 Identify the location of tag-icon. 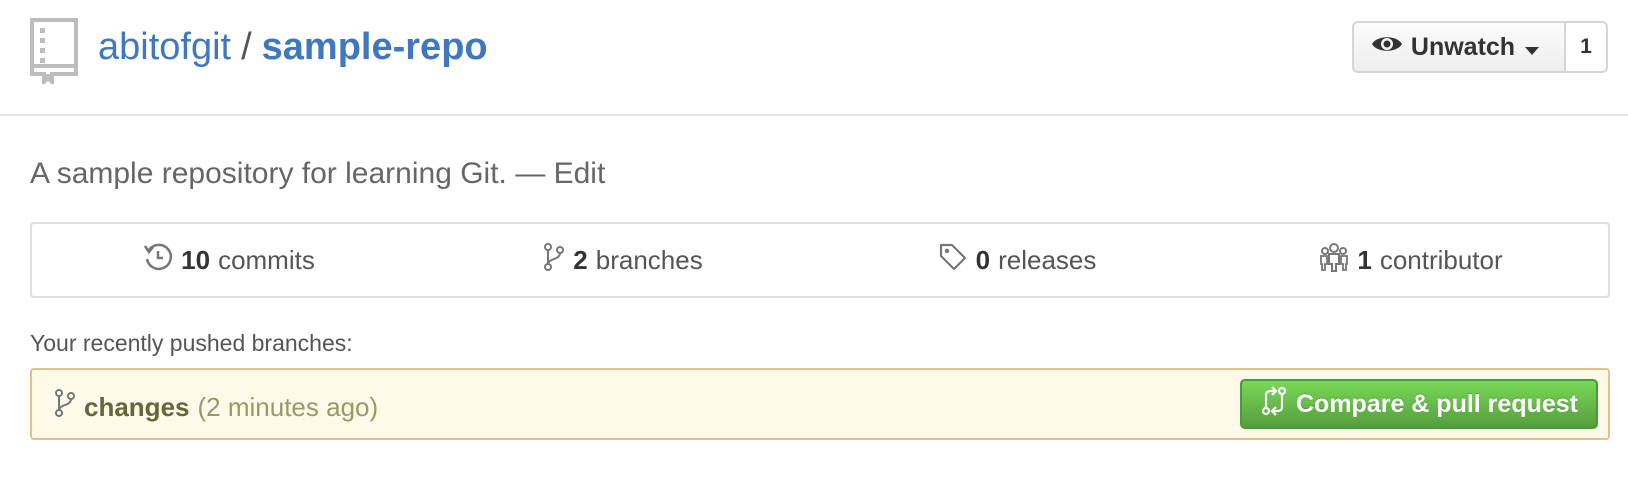
(957, 260).